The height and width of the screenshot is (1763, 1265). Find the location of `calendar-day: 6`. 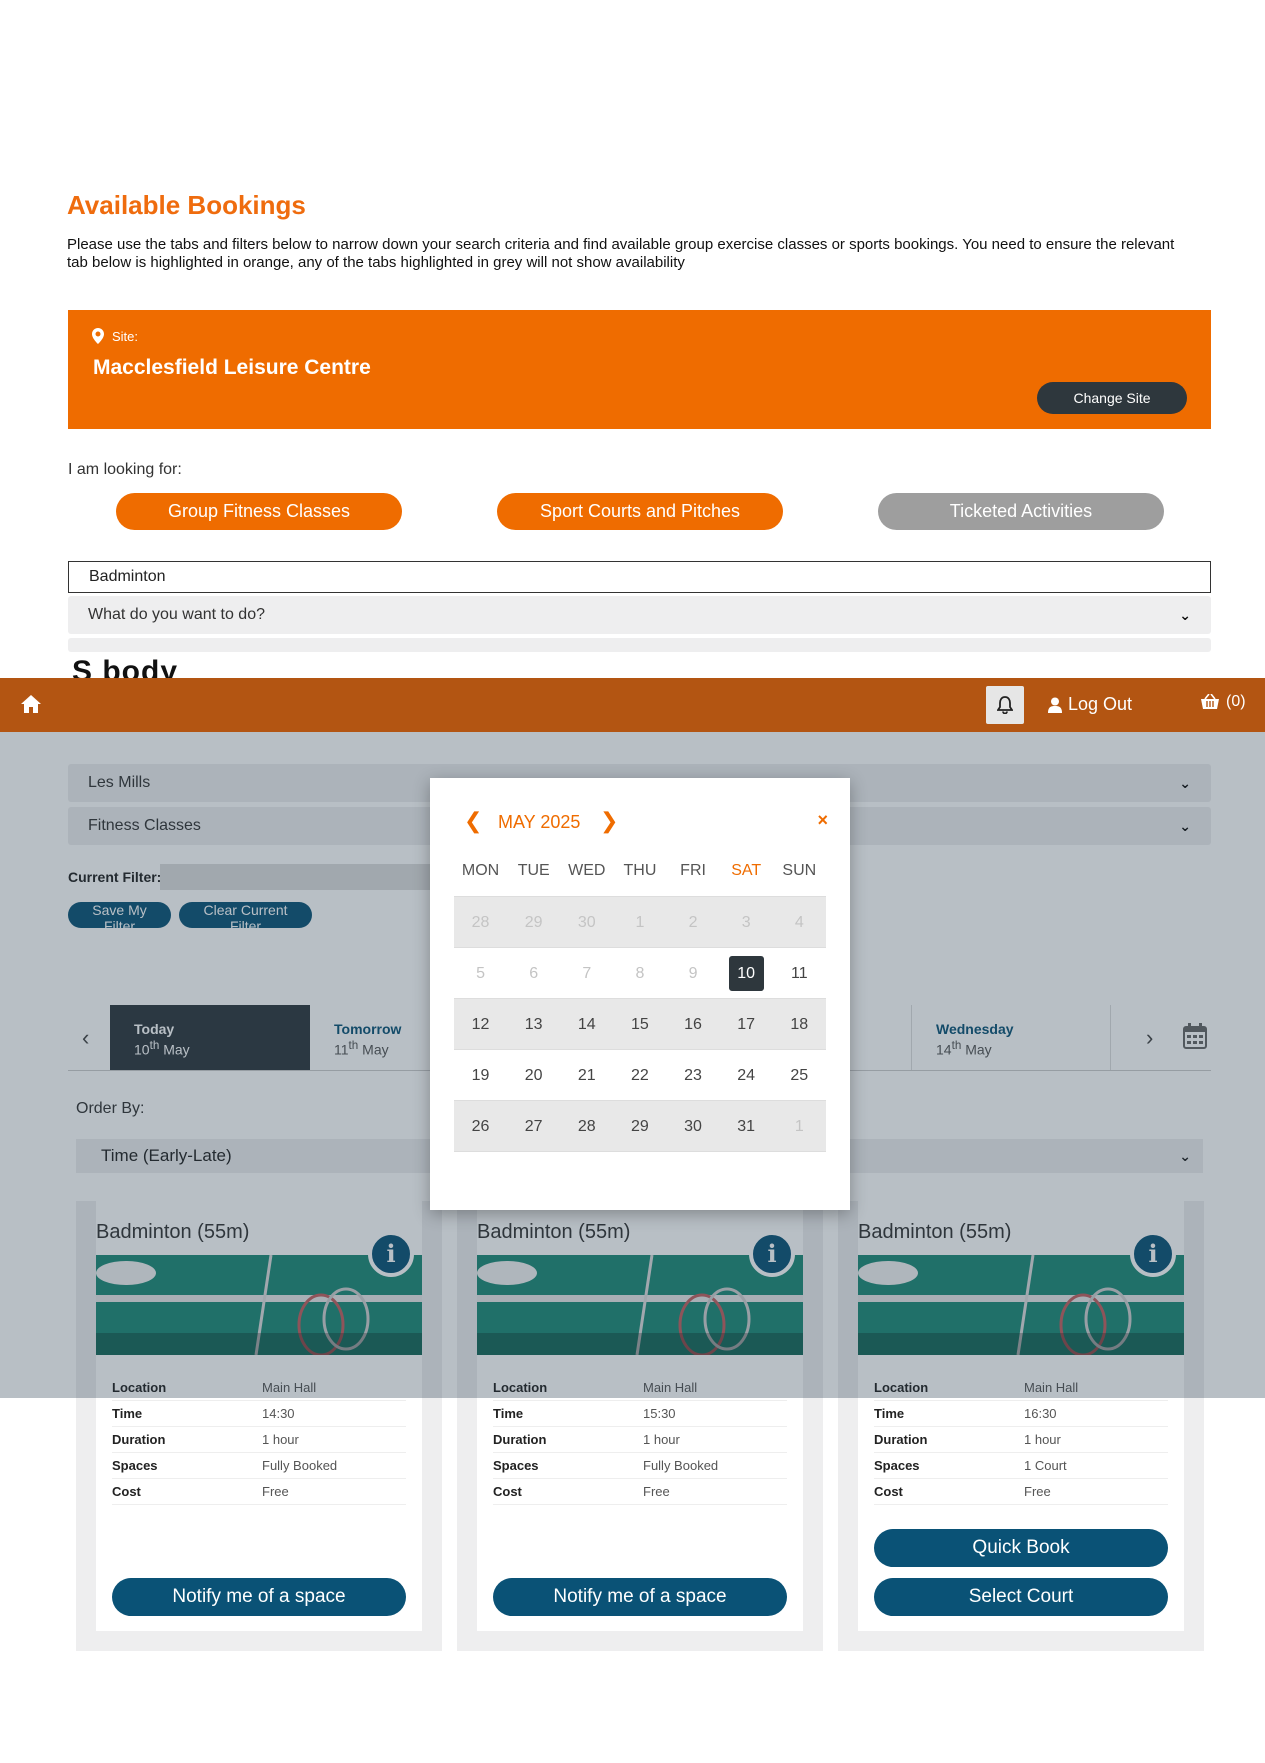

calendar-day: 6 is located at coordinates (534, 973).